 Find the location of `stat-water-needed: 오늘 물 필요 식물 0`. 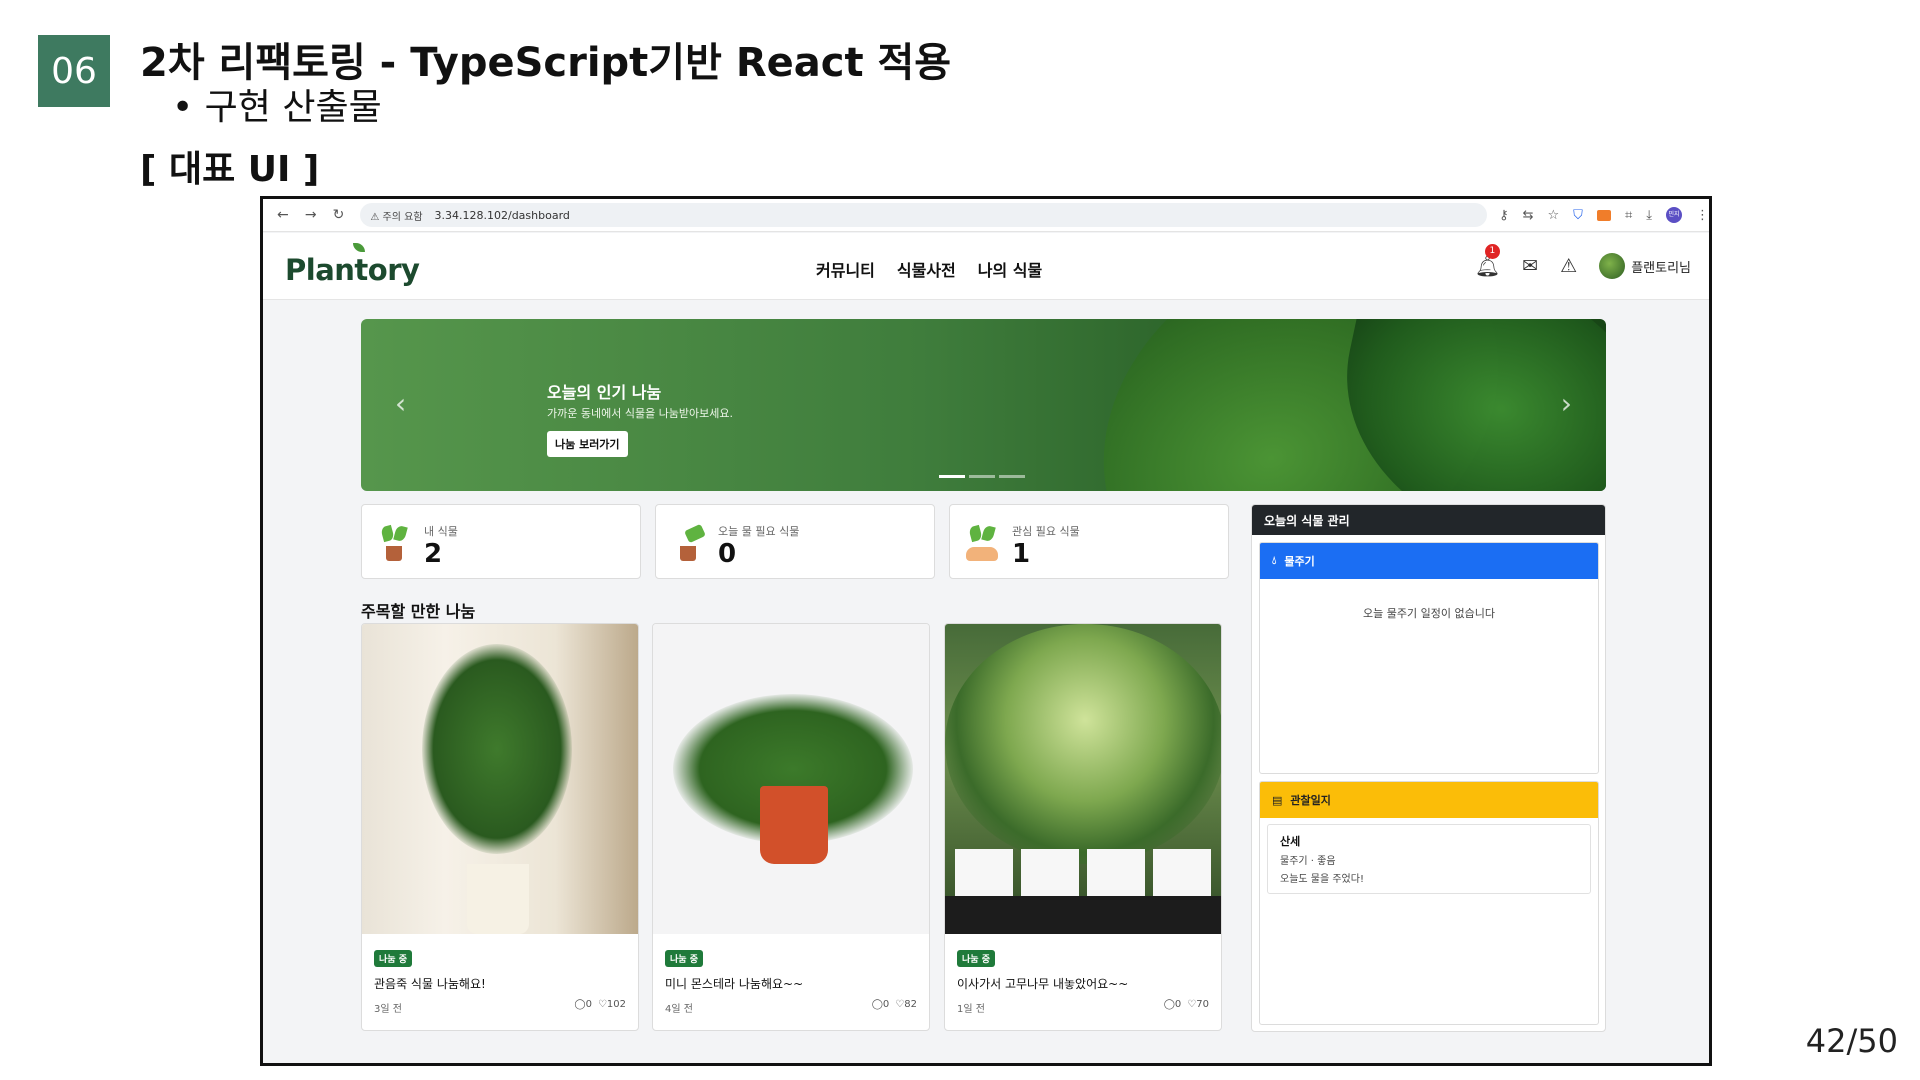

stat-water-needed: 오늘 물 필요 식물 0 is located at coordinates (795, 541).